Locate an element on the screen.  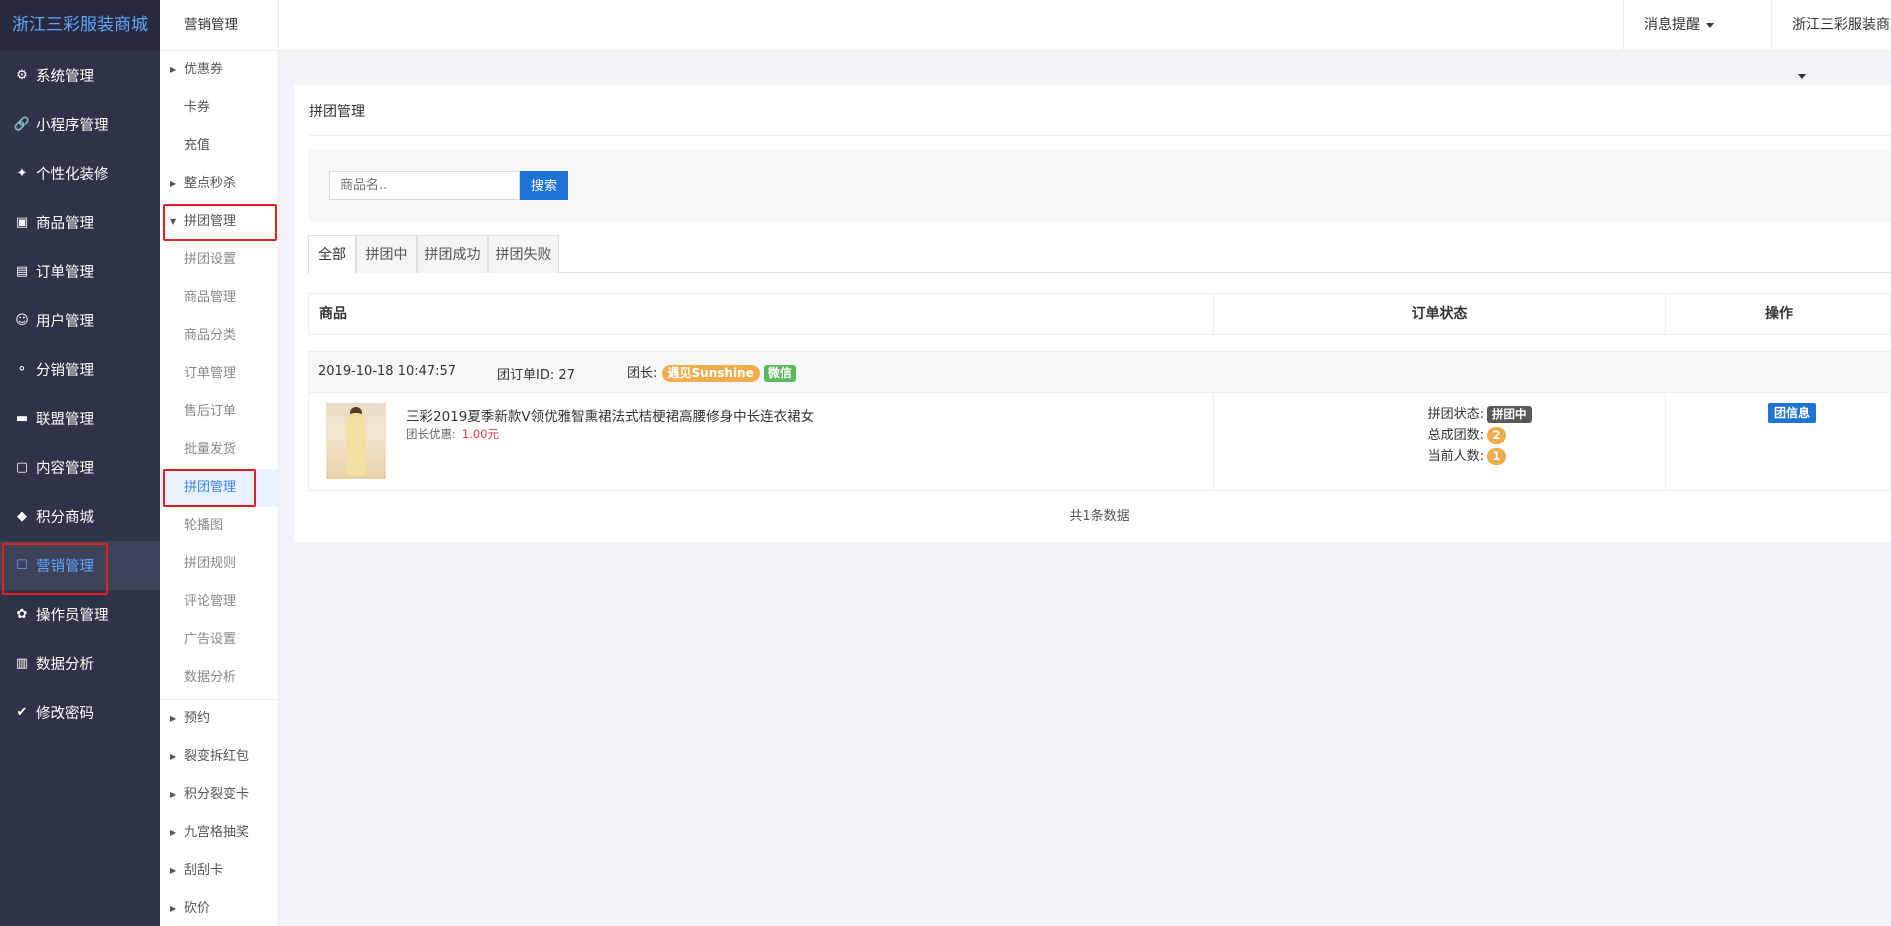
sub-nav-item: 批量发货 is located at coordinates (219, 450).